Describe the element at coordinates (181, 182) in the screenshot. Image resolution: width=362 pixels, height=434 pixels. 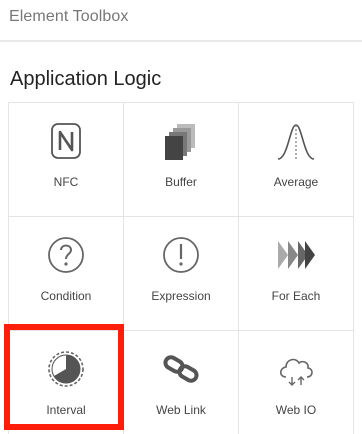
I see `tile-label: Buffer` at that location.